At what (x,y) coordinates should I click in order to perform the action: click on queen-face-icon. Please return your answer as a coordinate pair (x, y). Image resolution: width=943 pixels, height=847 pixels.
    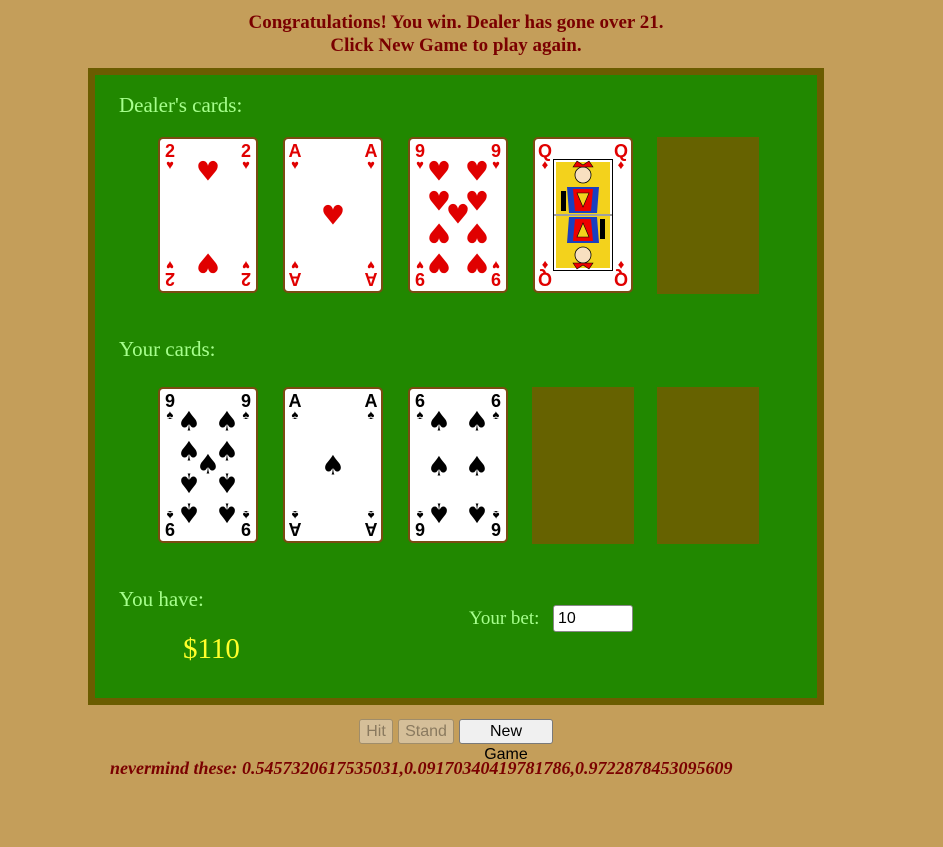
    Looking at the image, I should click on (583, 215).